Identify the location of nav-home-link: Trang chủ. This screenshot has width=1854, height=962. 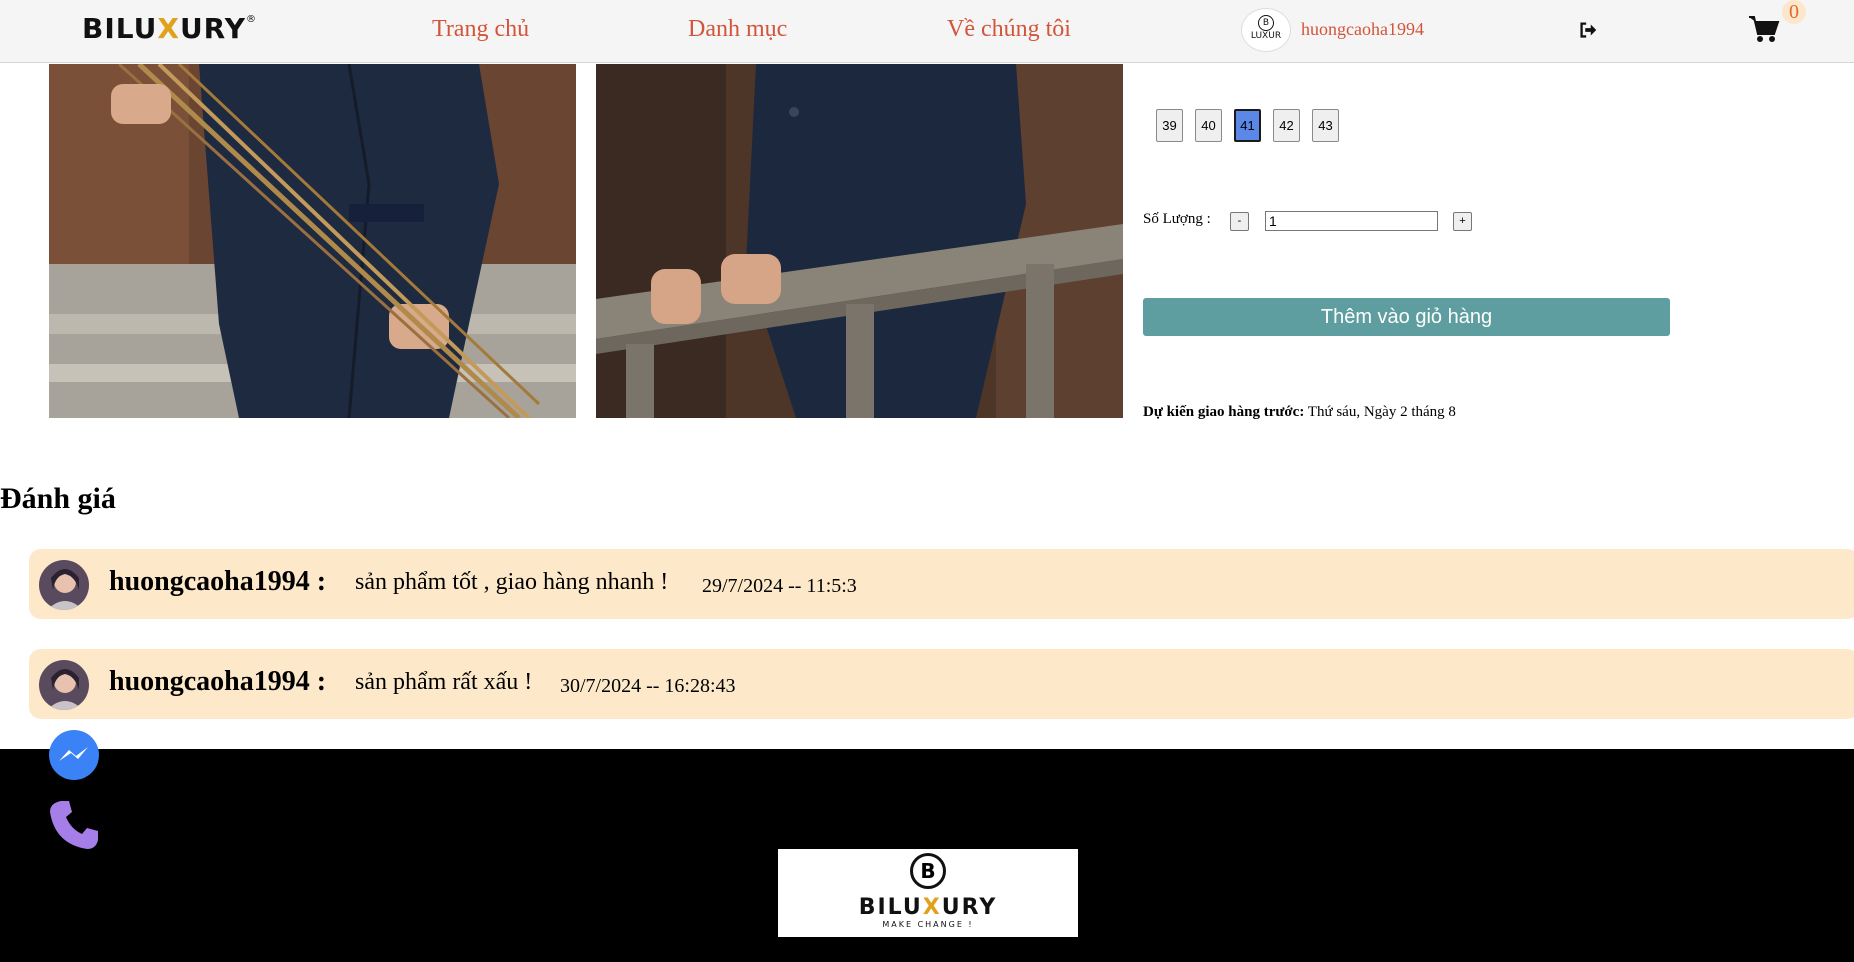
(480, 29).